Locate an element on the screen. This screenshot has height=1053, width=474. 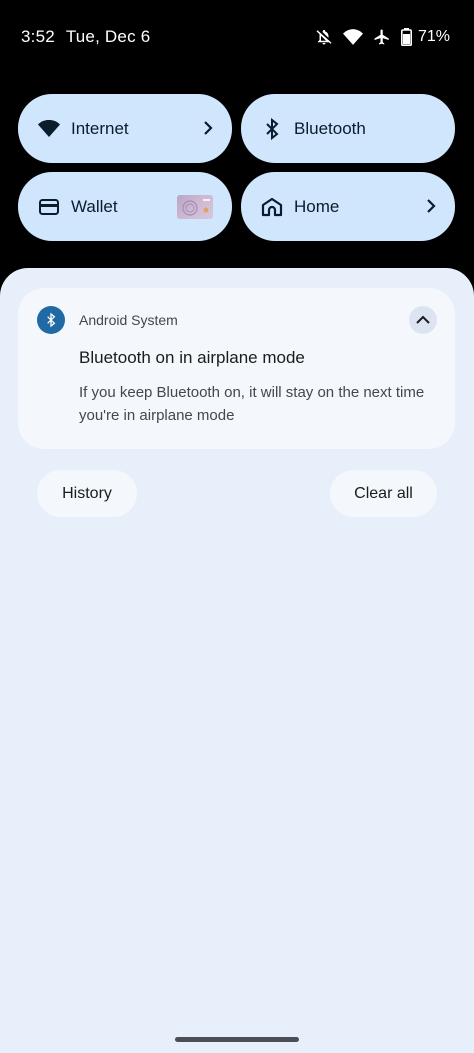
collapse-button is located at coordinates (423, 320).